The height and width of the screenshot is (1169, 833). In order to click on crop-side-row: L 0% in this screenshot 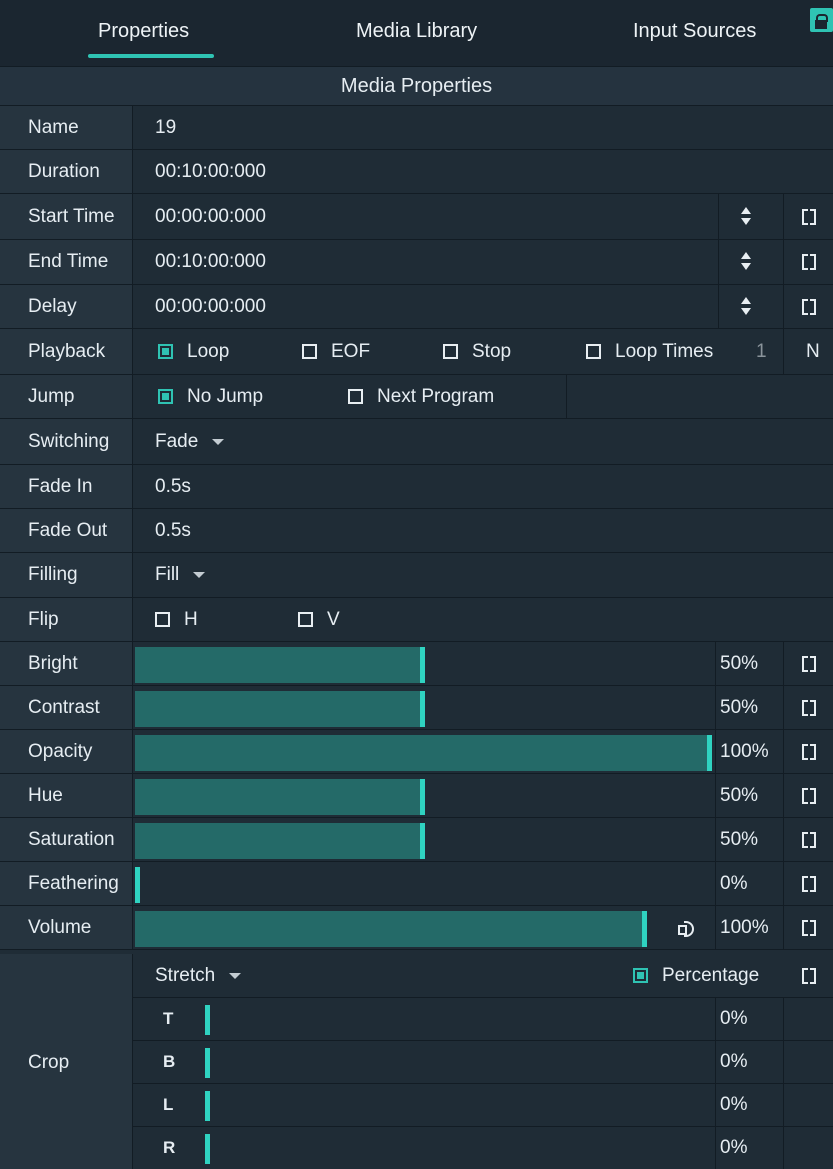, I will do `click(483, 1105)`.